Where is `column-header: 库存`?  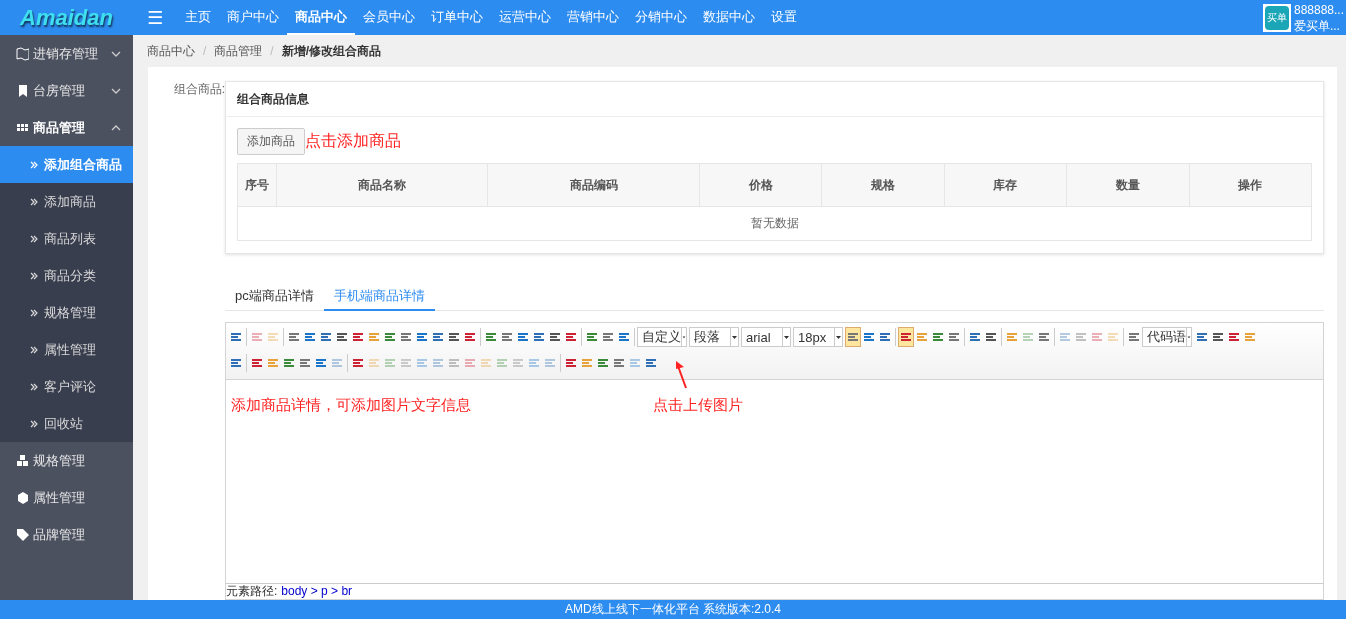 column-header: 库存 is located at coordinates (1005, 185).